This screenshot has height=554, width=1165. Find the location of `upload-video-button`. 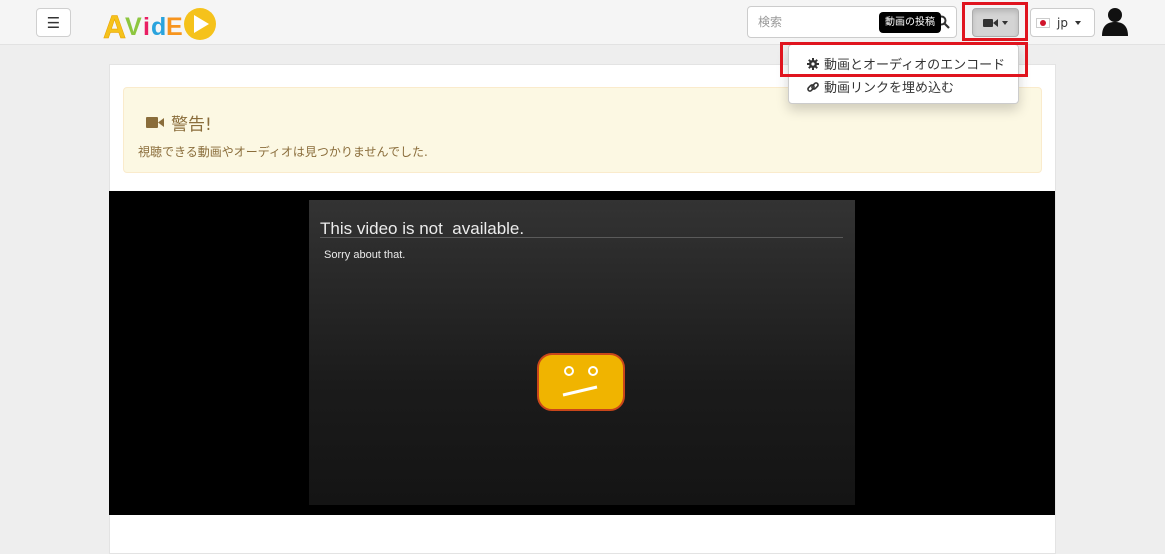

upload-video-button is located at coordinates (995, 22).